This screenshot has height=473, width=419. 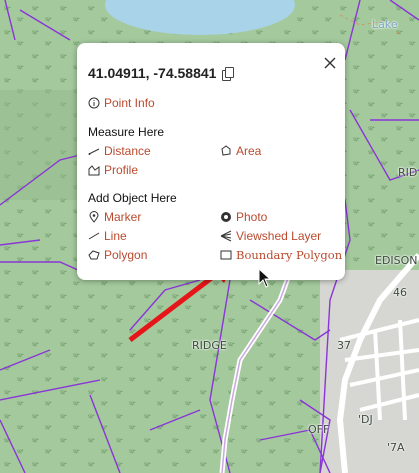 I want to click on add-photo: Photo, so click(x=243, y=217).